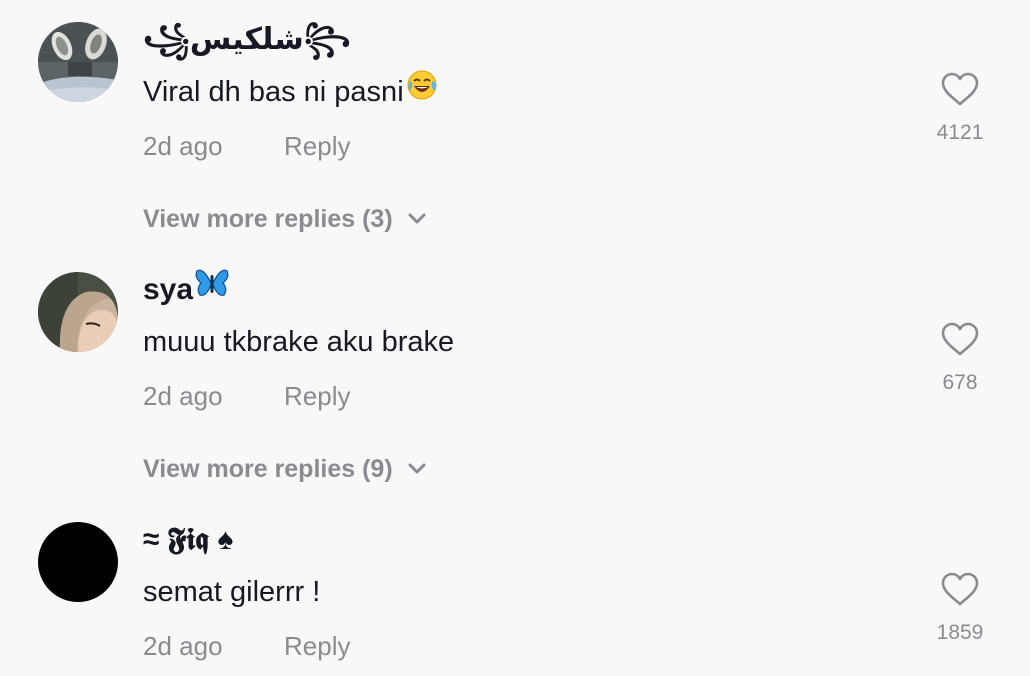  What do you see at coordinates (188, 540) in the screenshot?
I see `username: ≈ 𝕱𝖎𝖖 ♠` at bounding box center [188, 540].